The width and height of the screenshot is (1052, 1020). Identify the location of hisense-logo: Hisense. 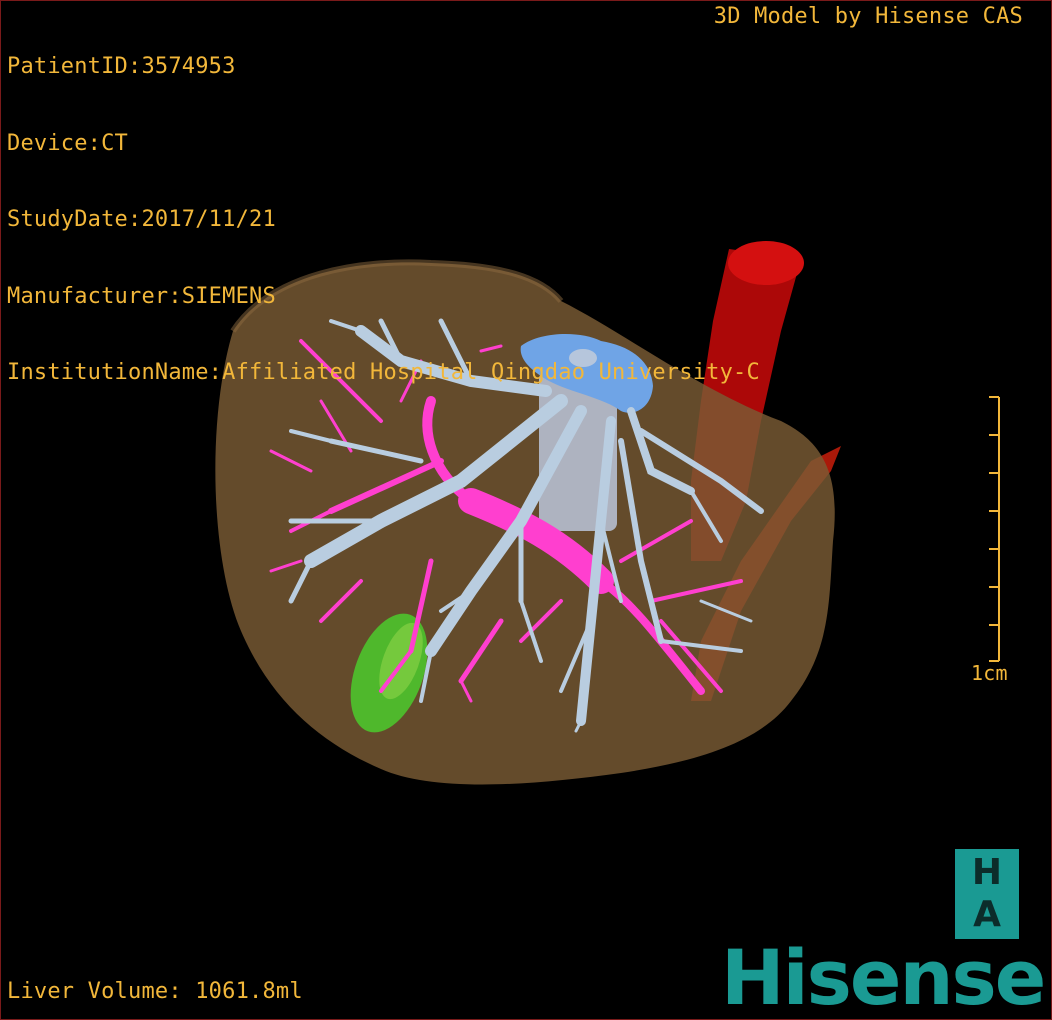
(883, 976).